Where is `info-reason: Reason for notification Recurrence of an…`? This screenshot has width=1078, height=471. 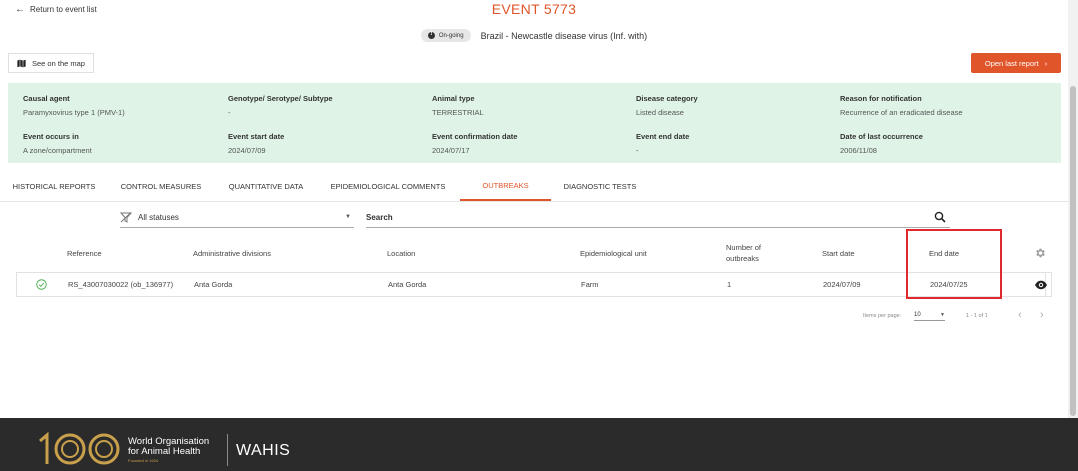 info-reason: Reason for notification Recurrence of an… is located at coordinates (901, 105).